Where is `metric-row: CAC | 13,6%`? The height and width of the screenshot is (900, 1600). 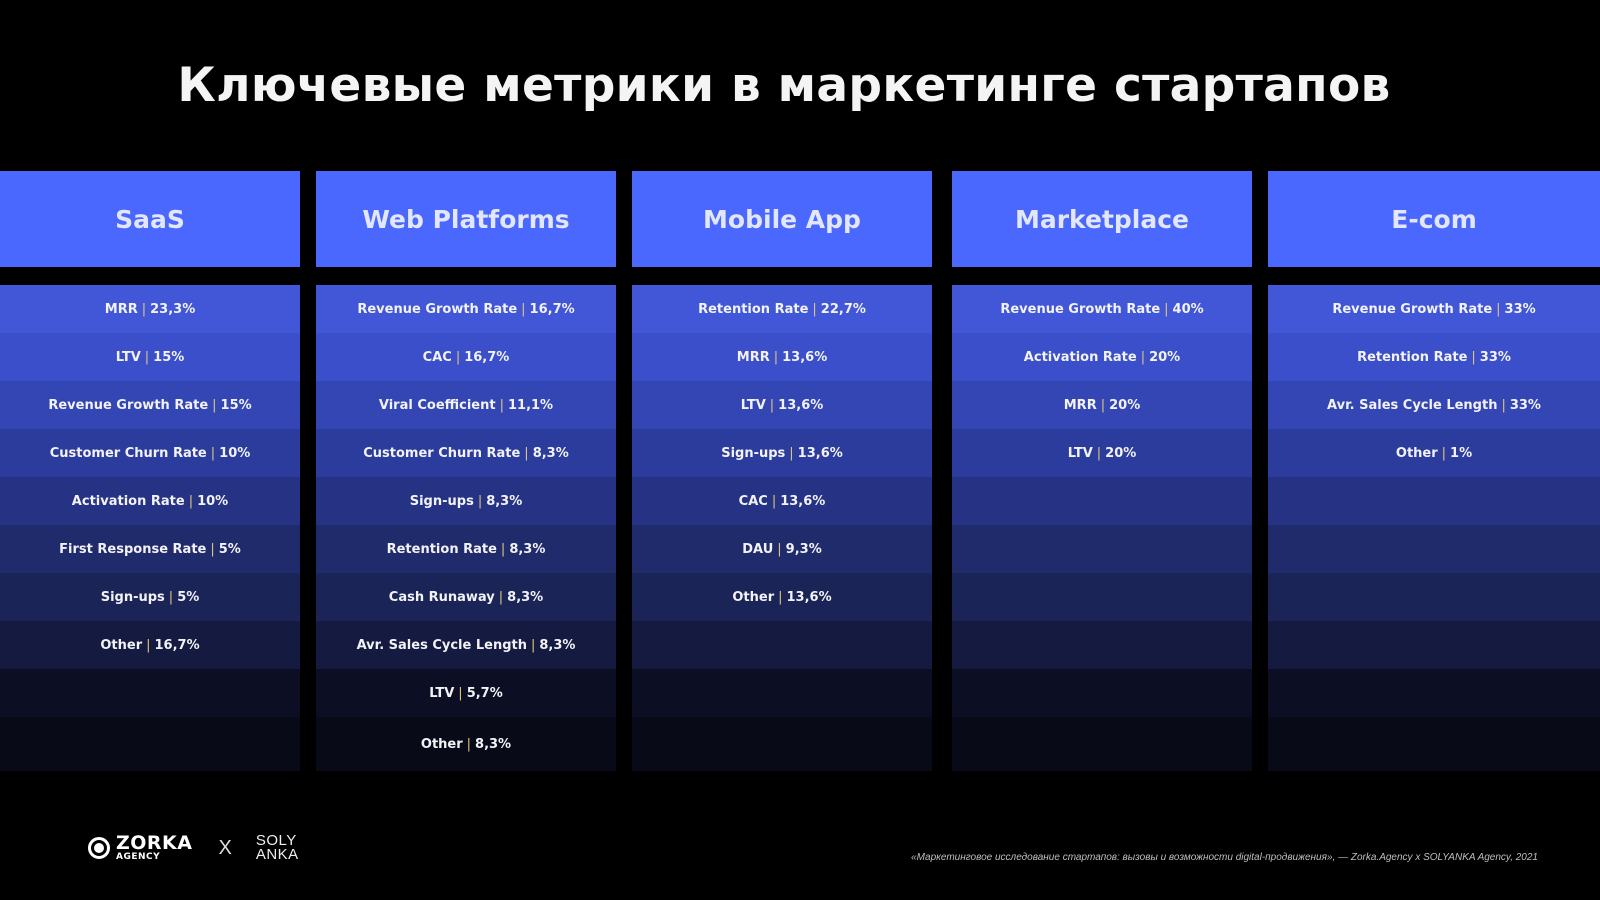
metric-row: CAC | 13,6% is located at coordinates (782, 501).